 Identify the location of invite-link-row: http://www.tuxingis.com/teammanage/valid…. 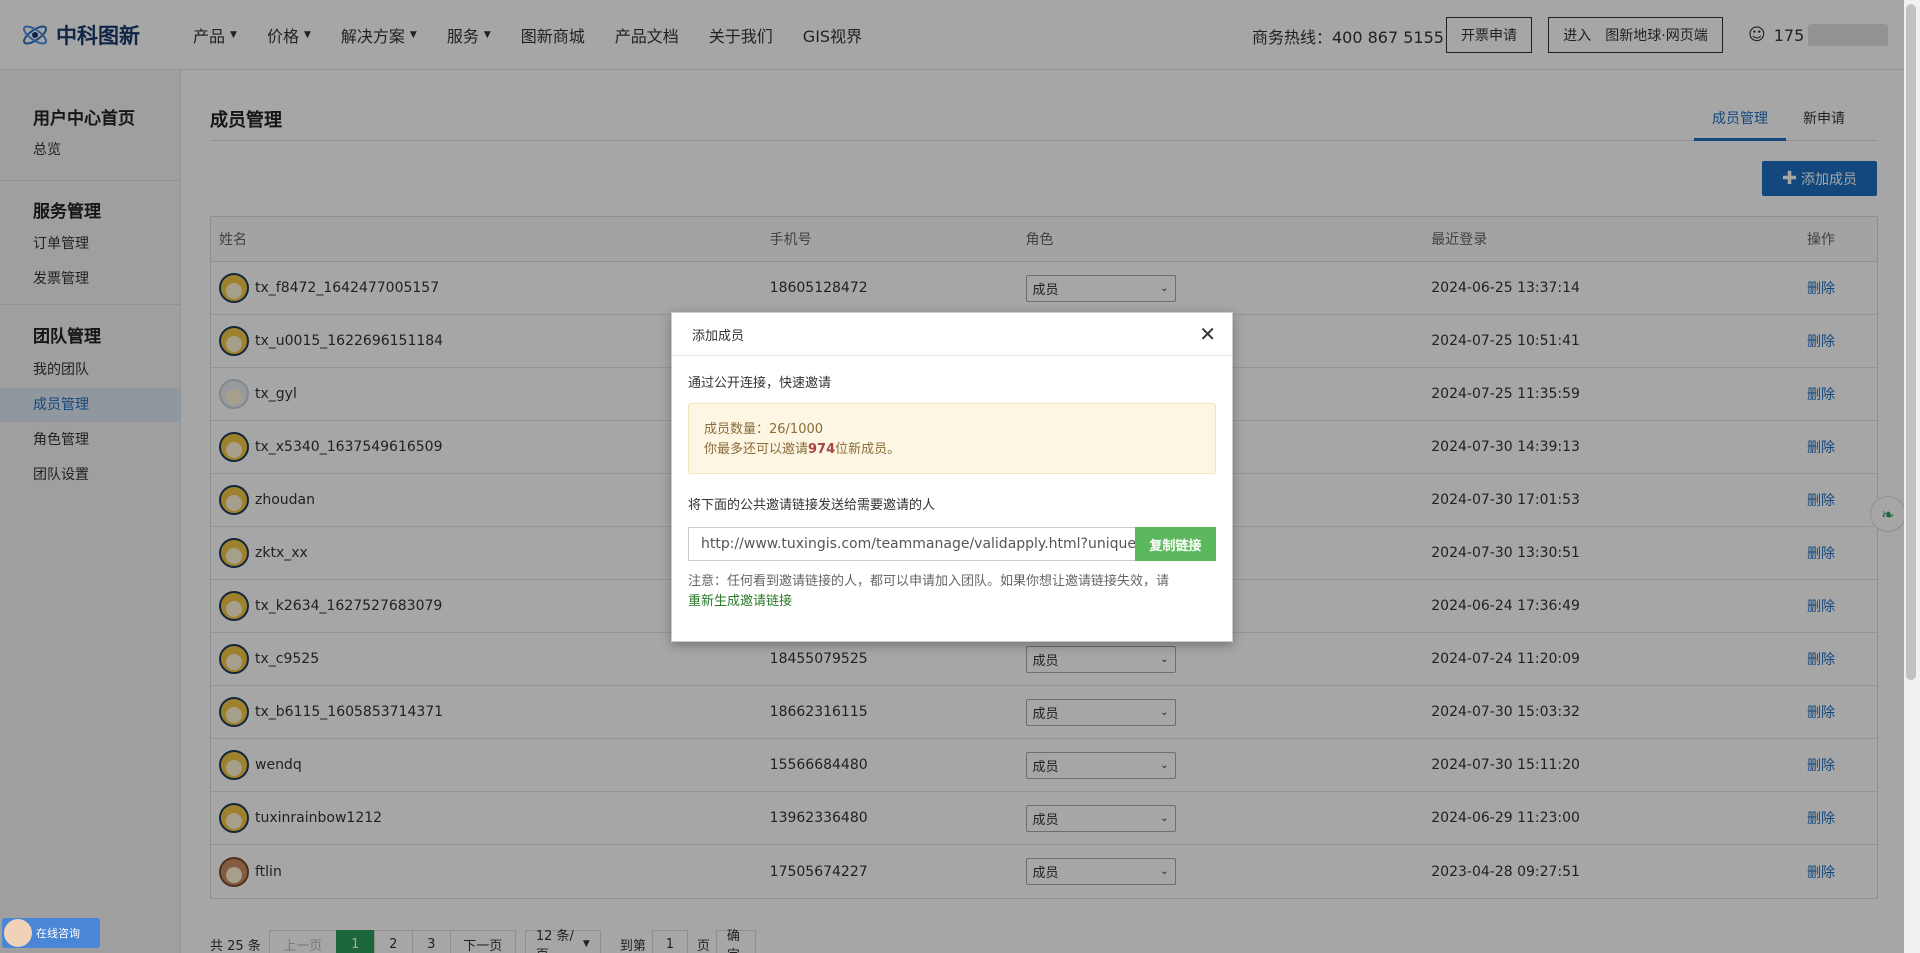
(952, 544).